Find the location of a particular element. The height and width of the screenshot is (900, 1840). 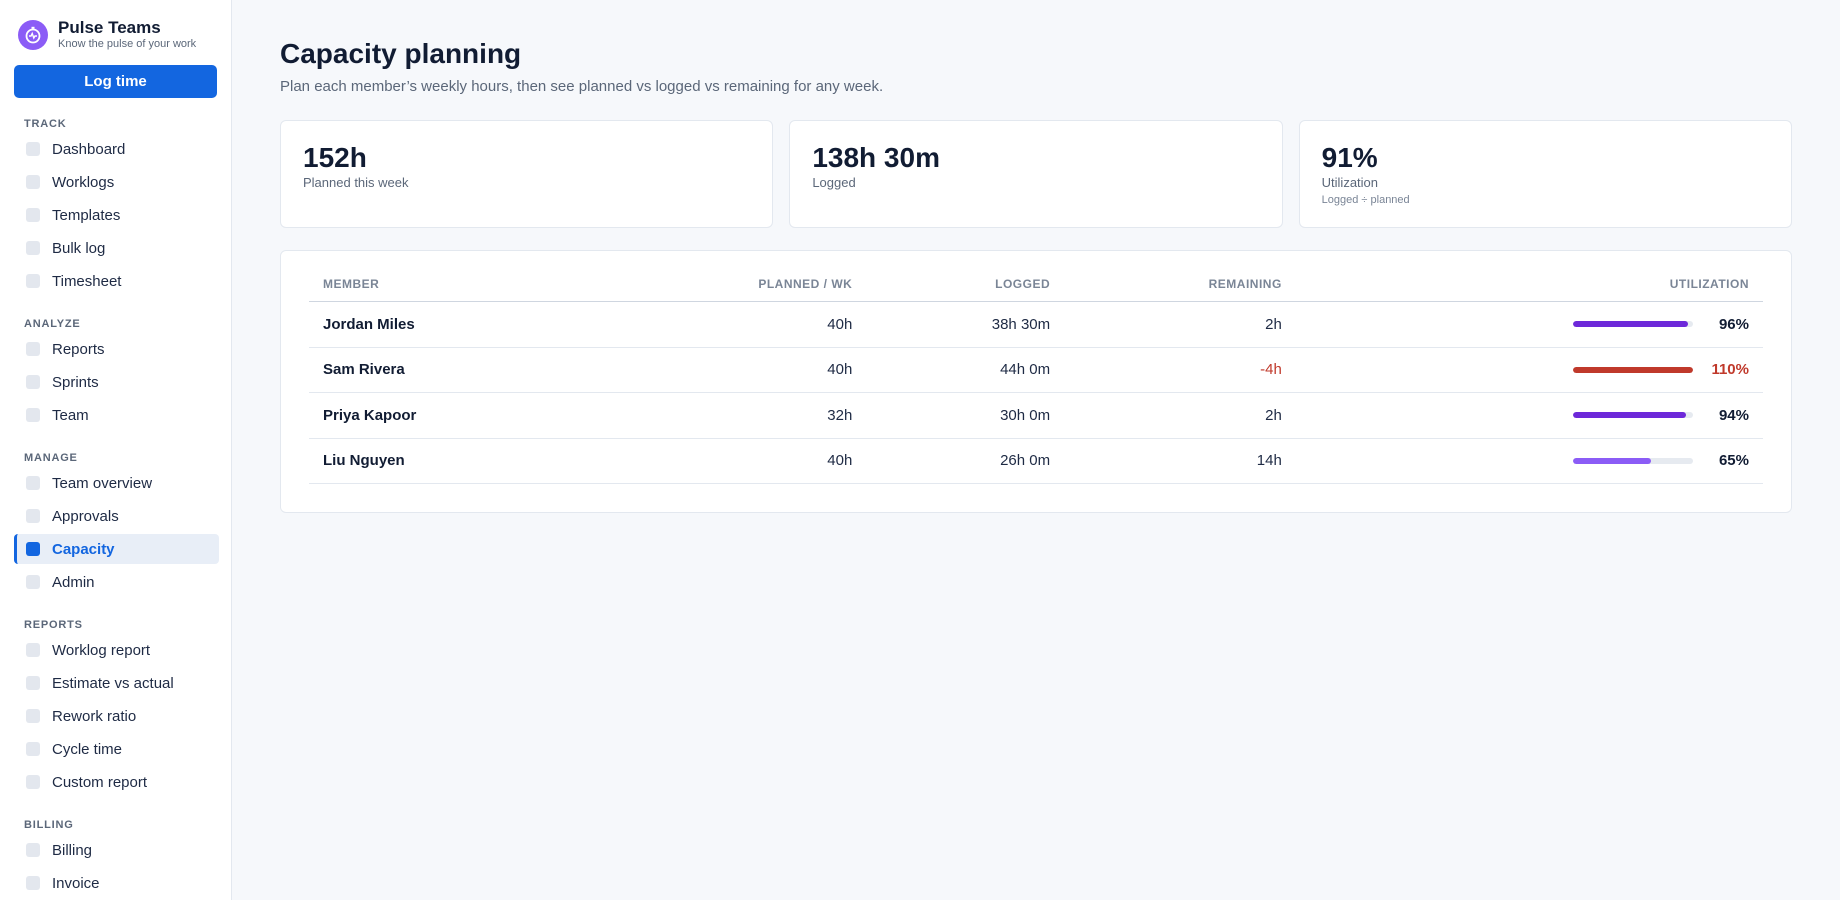

table-row: Liu Nguyen 40h 26h 0m 14h 65% is located at coordinates (1036, 461).